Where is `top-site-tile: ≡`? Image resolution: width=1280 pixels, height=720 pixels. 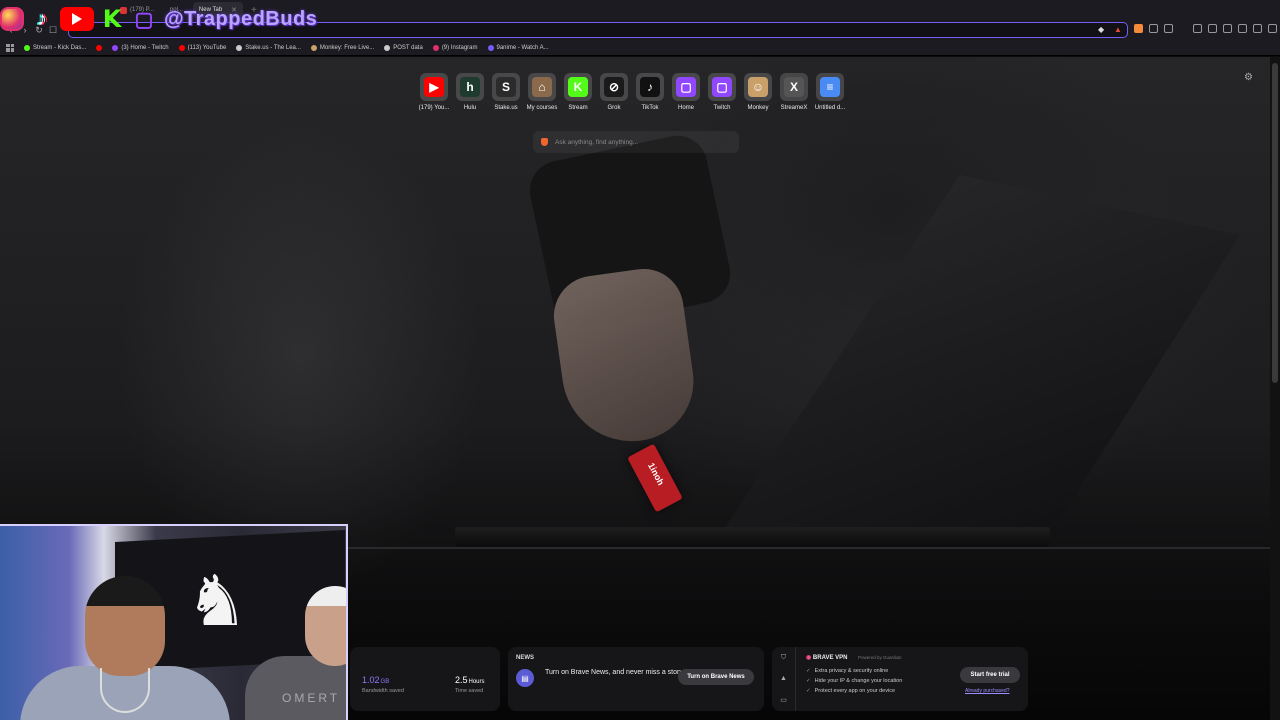 top-site-tile: ≡ is located at coordinates (830, 87).